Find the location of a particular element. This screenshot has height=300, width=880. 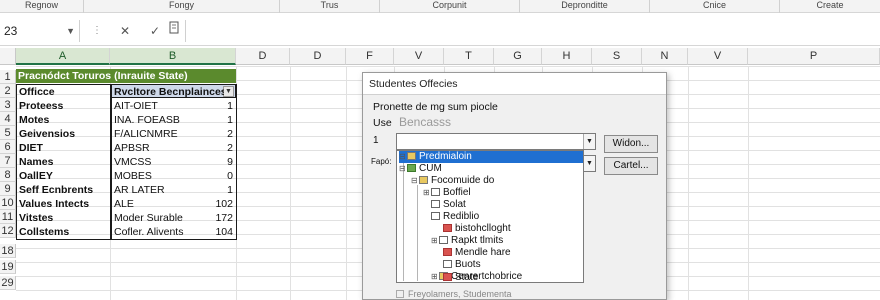

ribbon-group-label: Cnice is located at coordinates (715, 6).